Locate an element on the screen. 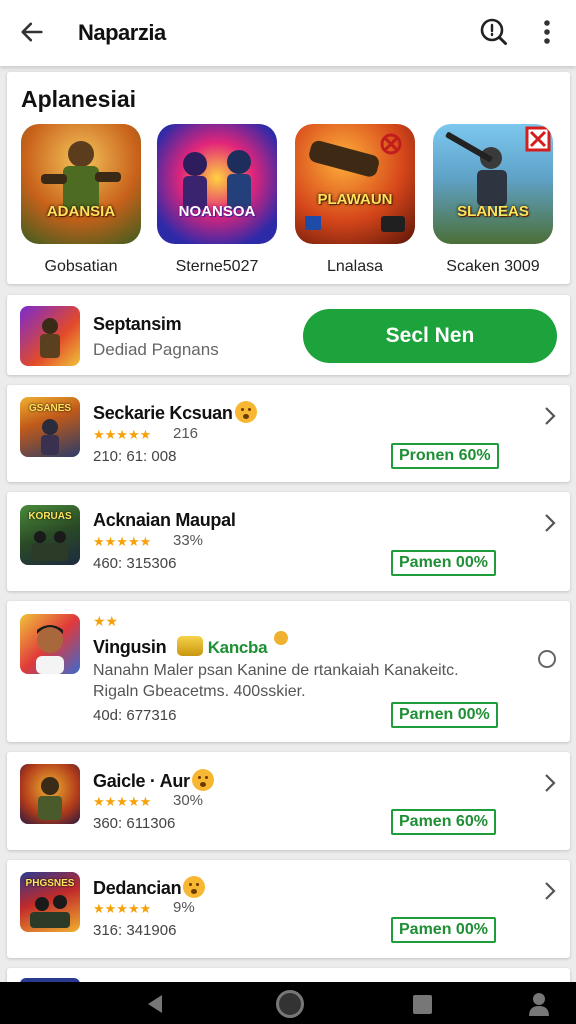 The height and width of the screenshot is (1024, 576). rating-value: 216 is located at coordinates (186, 433).